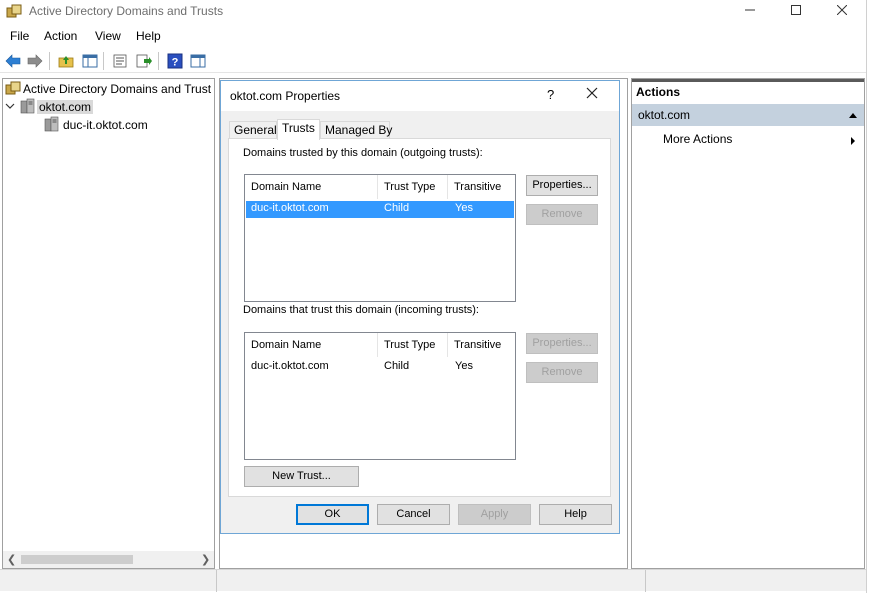 The width and height of the screenshot is (874, 593). What do you see at coordinates (65, 107) in the screenshot?
I see `tree-domain-label: oktot.com` at bounding box center [65, 107].